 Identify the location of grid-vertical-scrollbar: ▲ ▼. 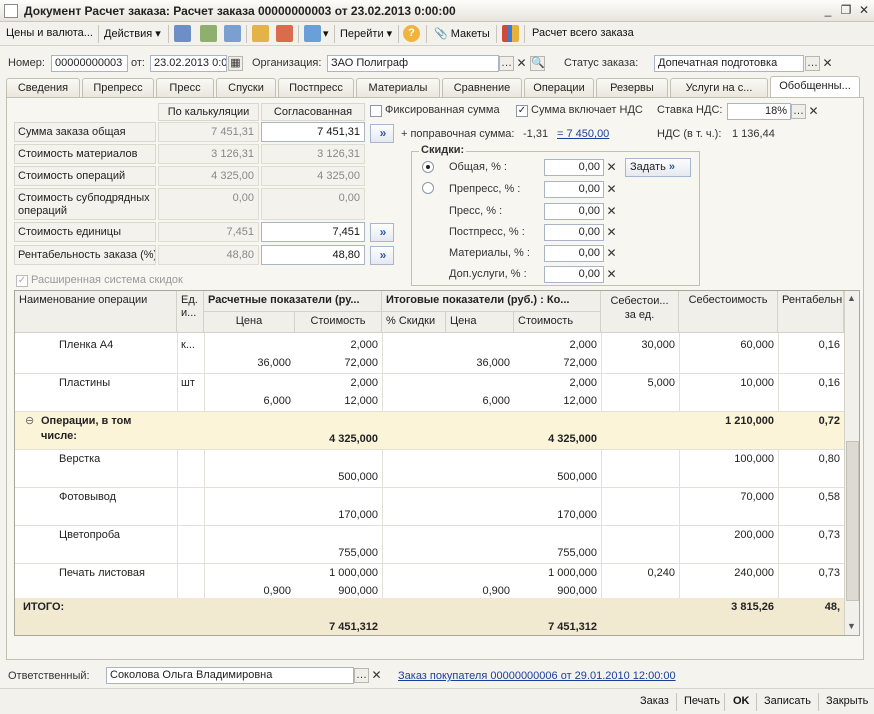
(851, 463).